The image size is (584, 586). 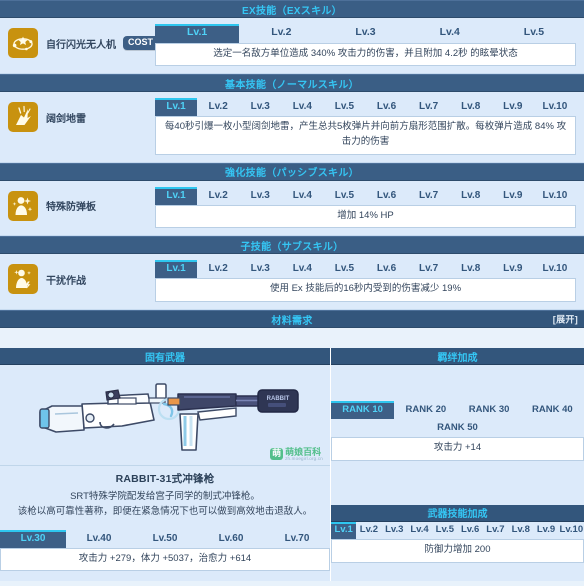 I want to click on bond-header-title: 羁绊加成, so click(x=457, y=358).